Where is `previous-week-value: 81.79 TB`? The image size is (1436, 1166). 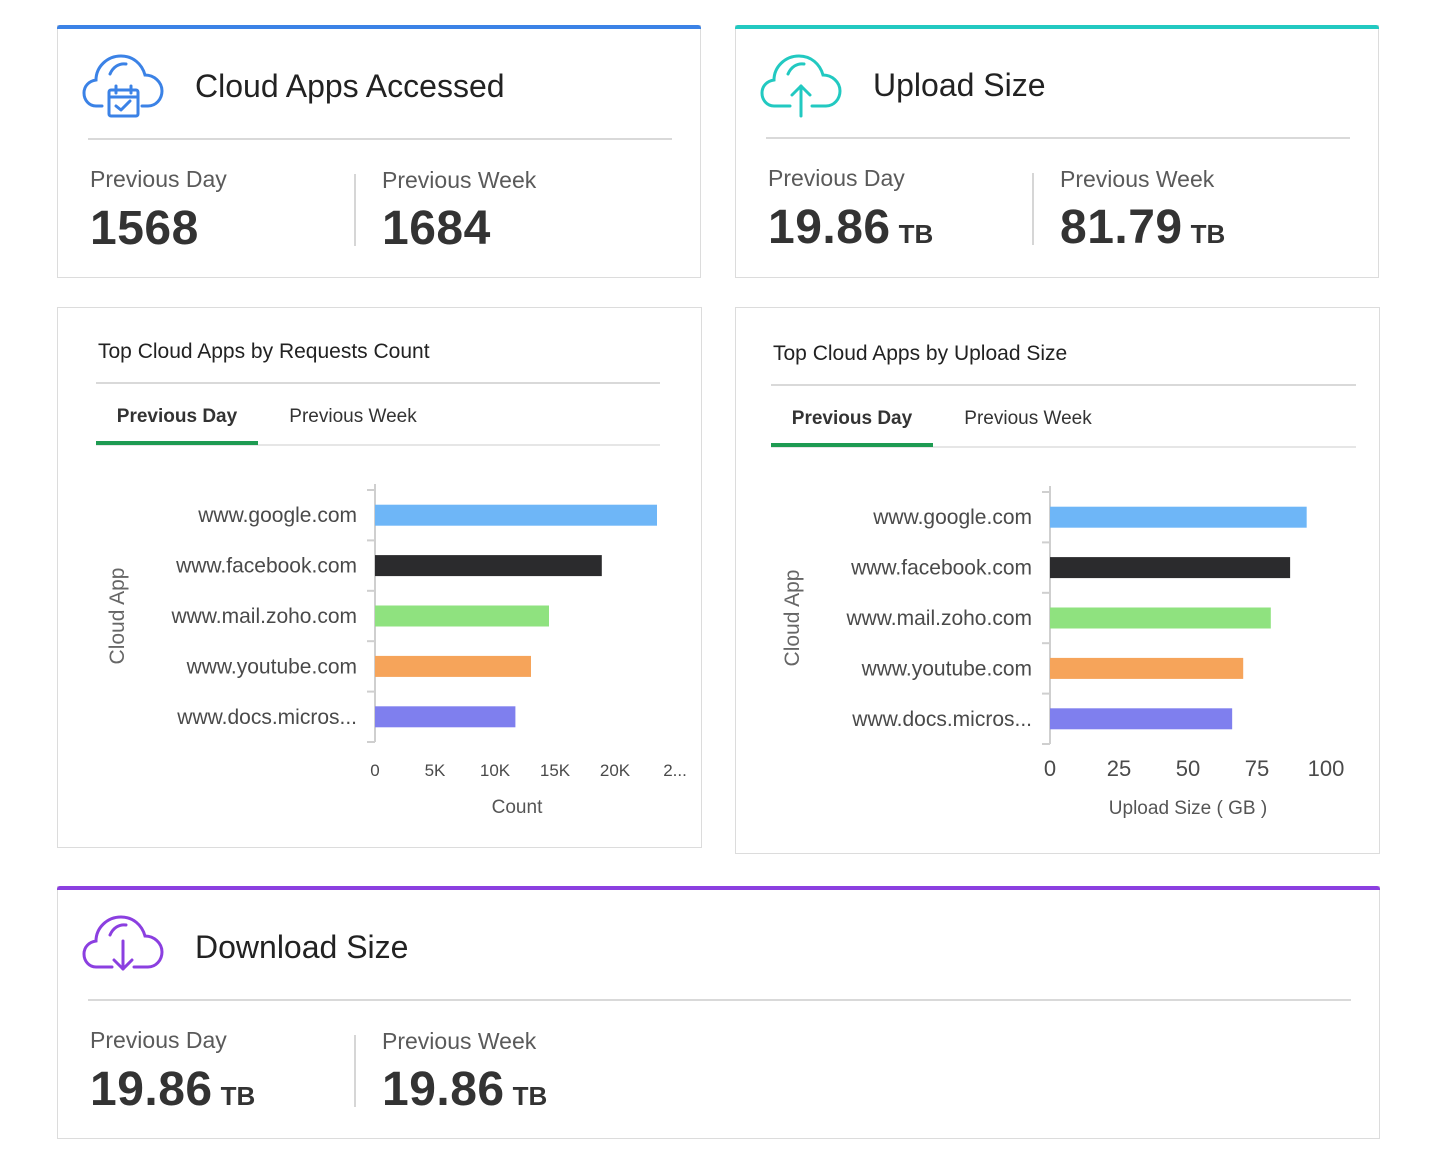
previous-week-value: 81.79 TB is located at coordinates (1142, 227).